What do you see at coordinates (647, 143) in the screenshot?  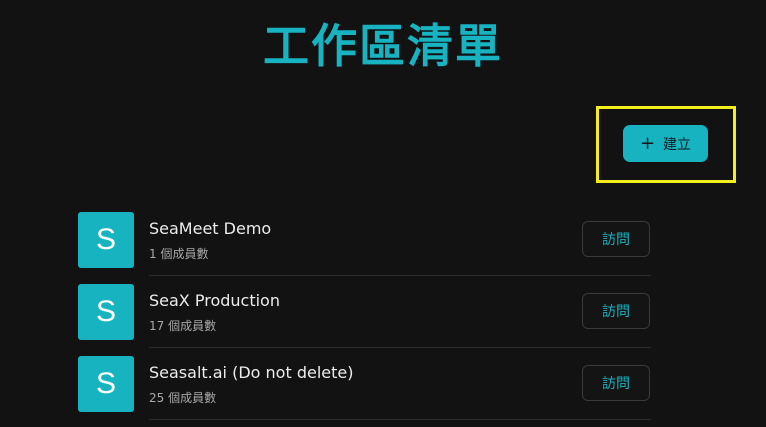 I see `plus-icon: +` at bounding box center [647, 143].